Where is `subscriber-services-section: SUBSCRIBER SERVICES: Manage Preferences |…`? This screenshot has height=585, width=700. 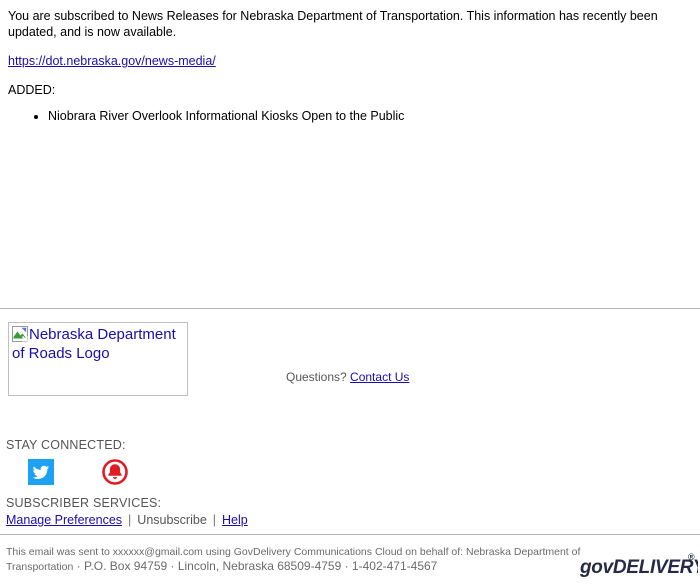
subscriber-services-section: SUBSCRIBER SERVICES: Manage Preferences |… is located at coordinates (206, 511).